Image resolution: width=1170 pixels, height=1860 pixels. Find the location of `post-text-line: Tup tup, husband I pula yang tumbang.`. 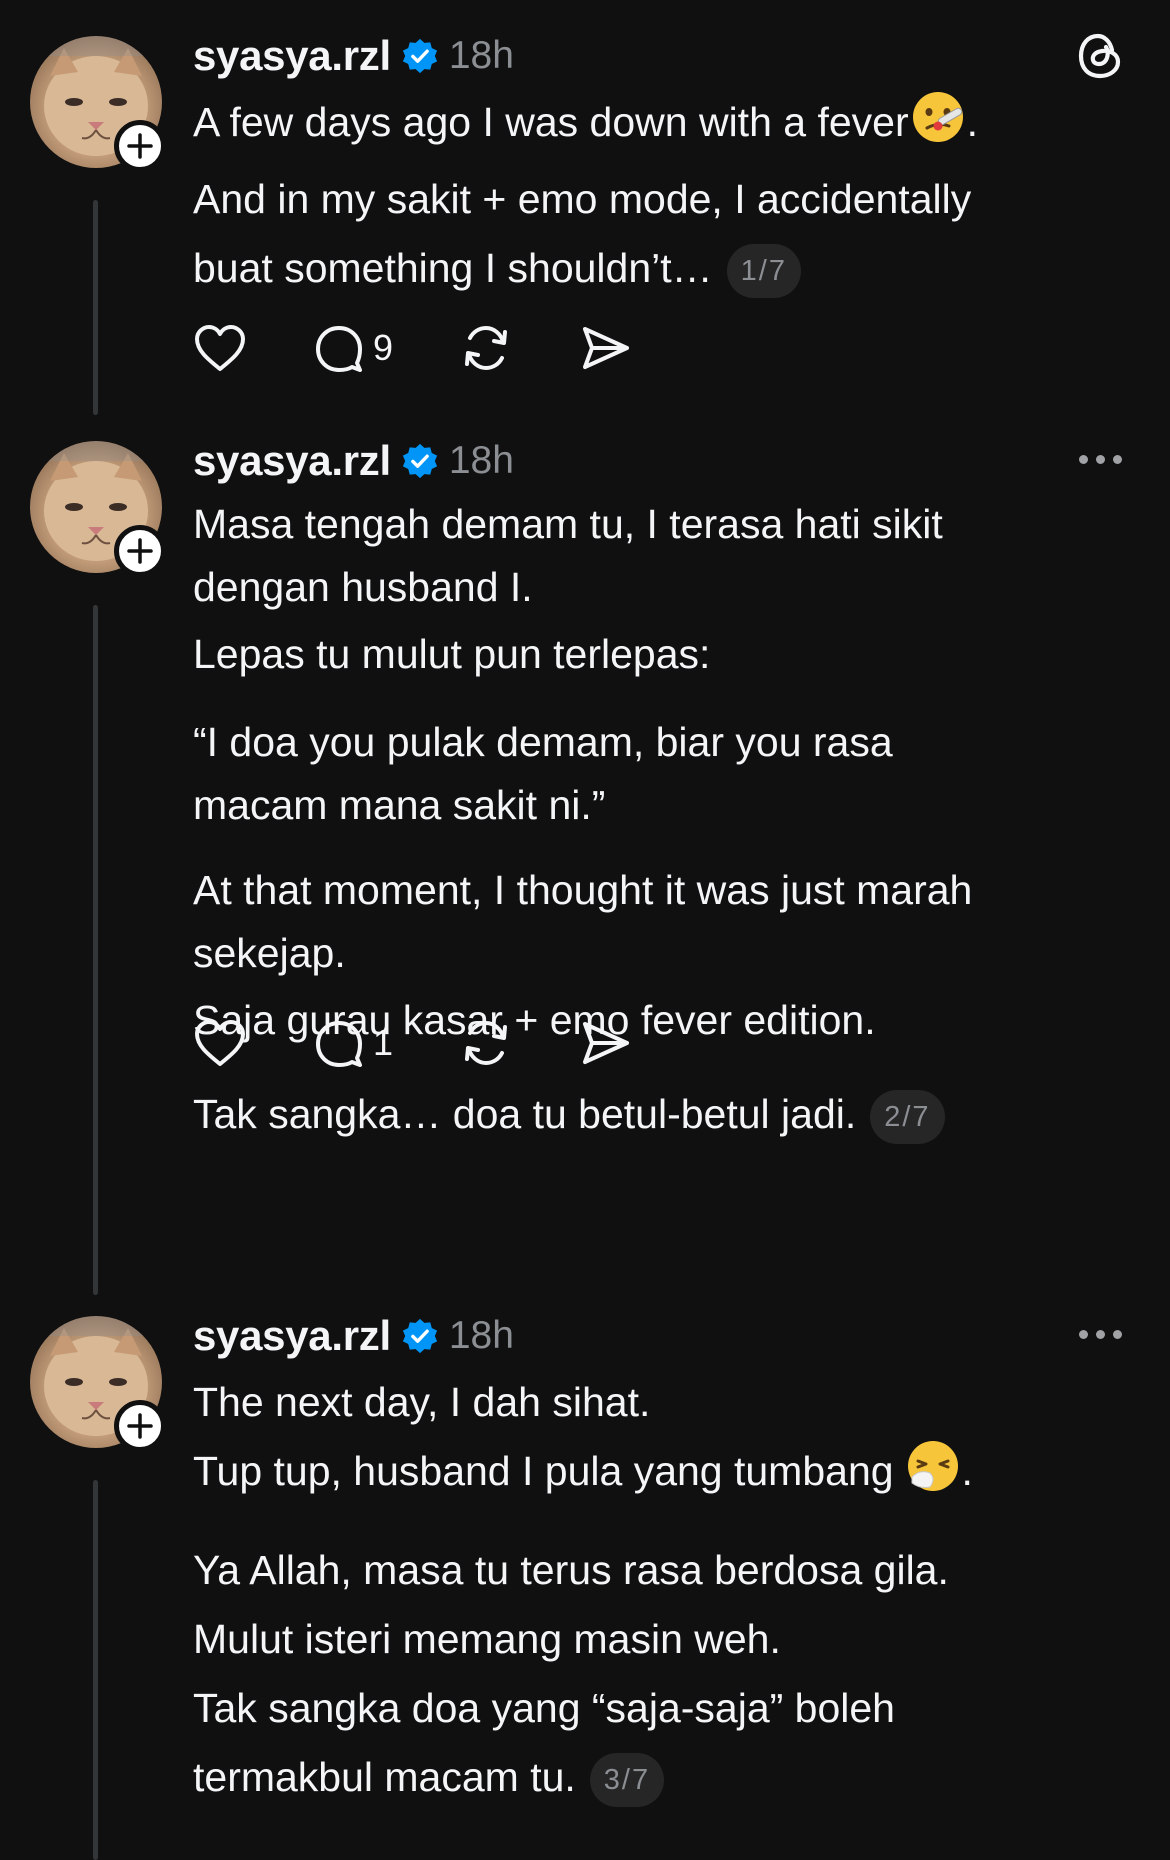

post-text-line: Tup tup, husband I pula yang tumbang. is located at coordinates (660, 1475).